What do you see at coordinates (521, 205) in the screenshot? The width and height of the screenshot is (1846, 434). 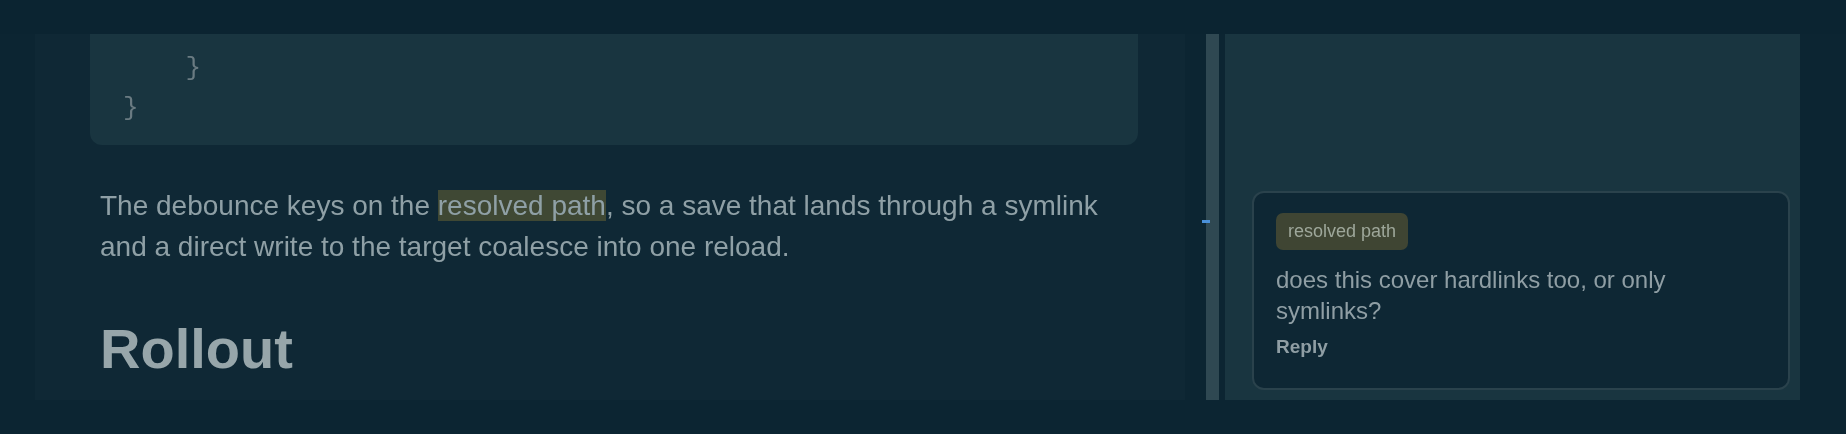 I see `text-highlight: resolved path` at bounding box center [521, 205].